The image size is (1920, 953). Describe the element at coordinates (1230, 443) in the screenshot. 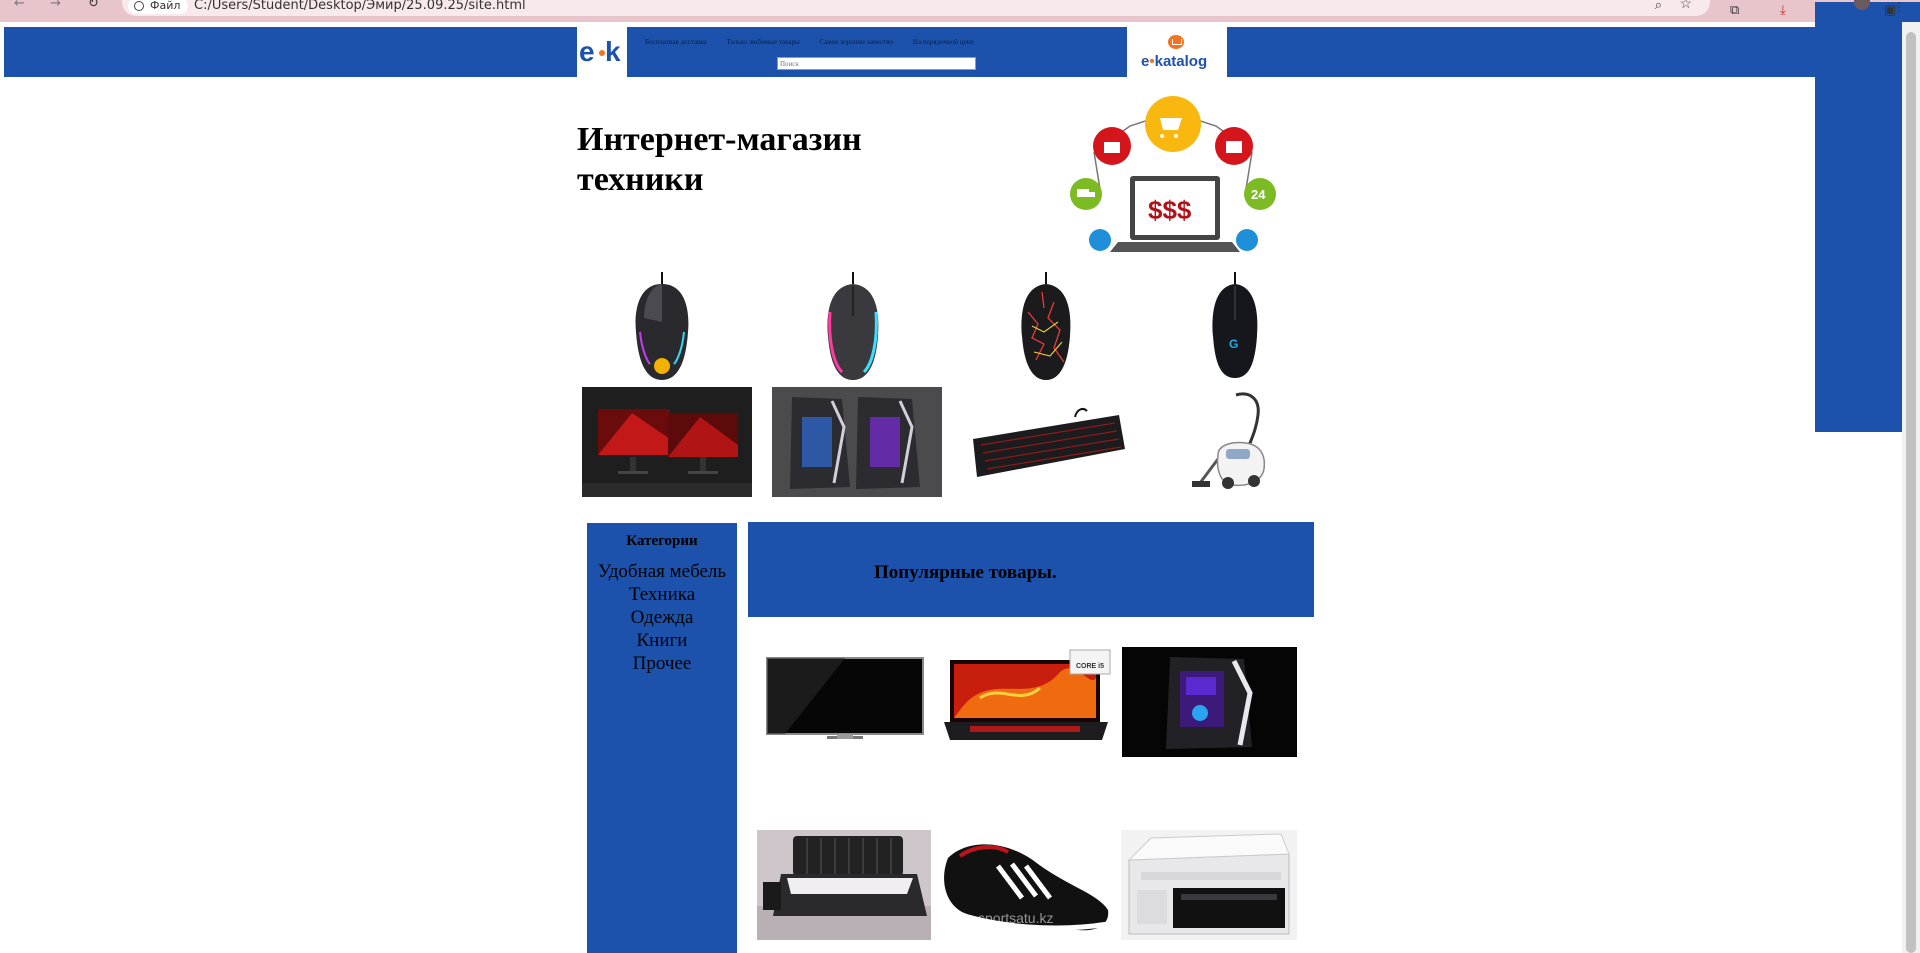

I see `product-vacuum-cleaner` at that location.